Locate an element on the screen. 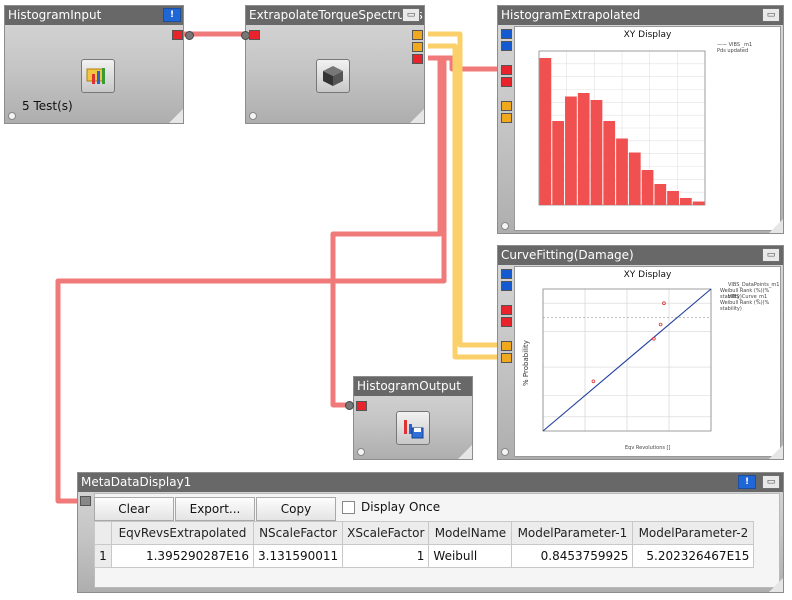 This screenshot has width=792, height=600. corner-header is located at coordinates (103, 533).